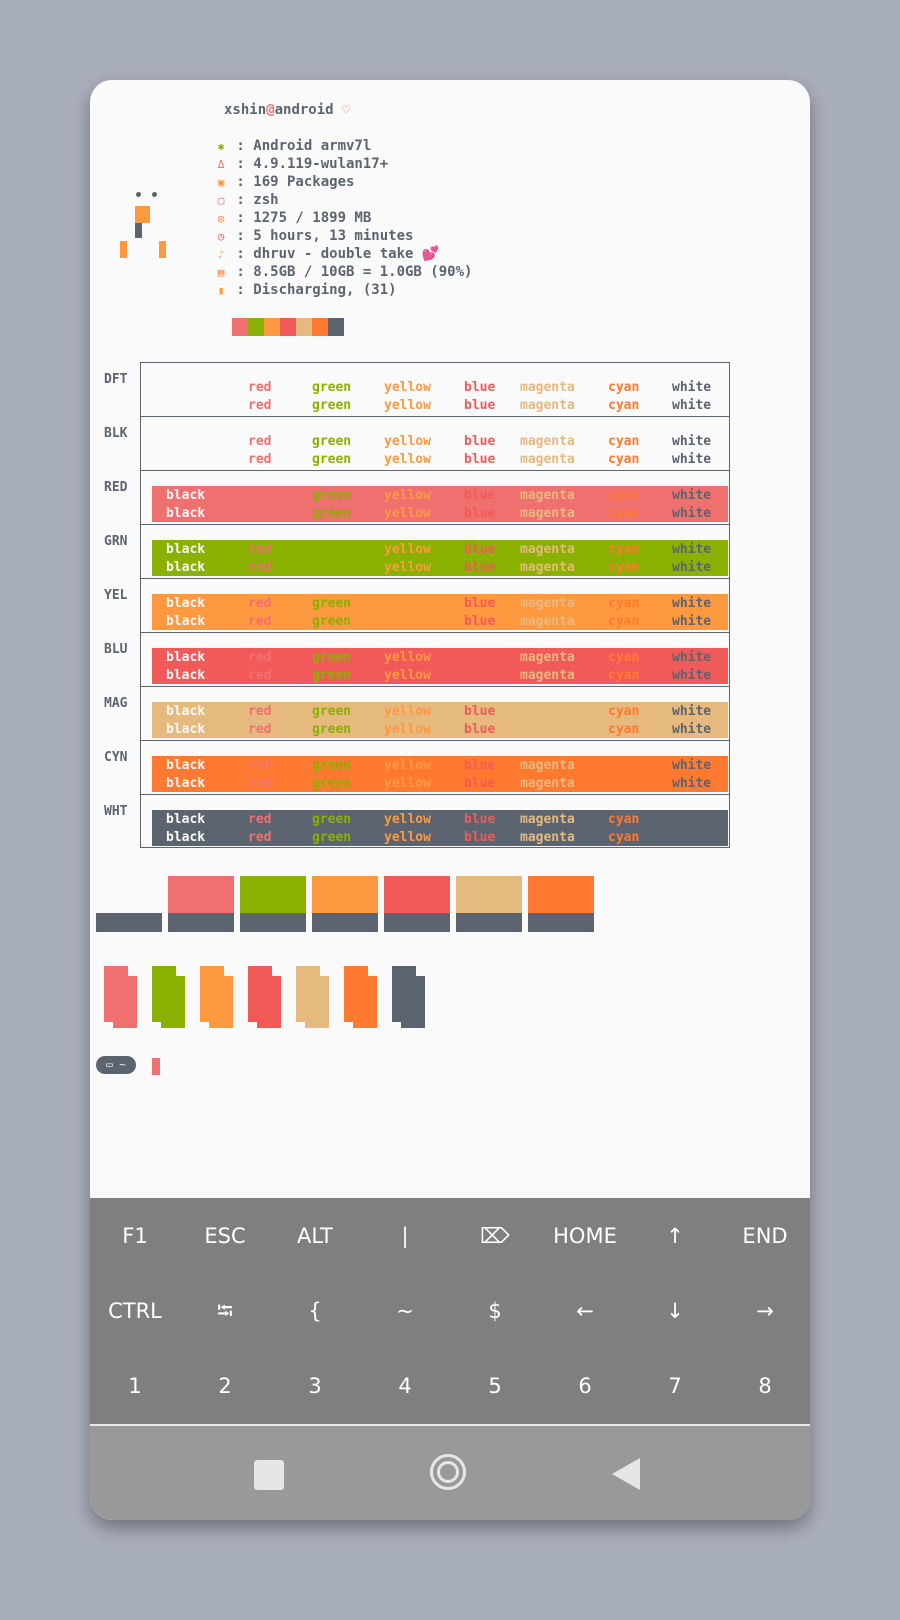  What do you see at coordinates (253, 200) in the screenshot?
I see `info-text: : zsh` at bounding box center [253, 200].